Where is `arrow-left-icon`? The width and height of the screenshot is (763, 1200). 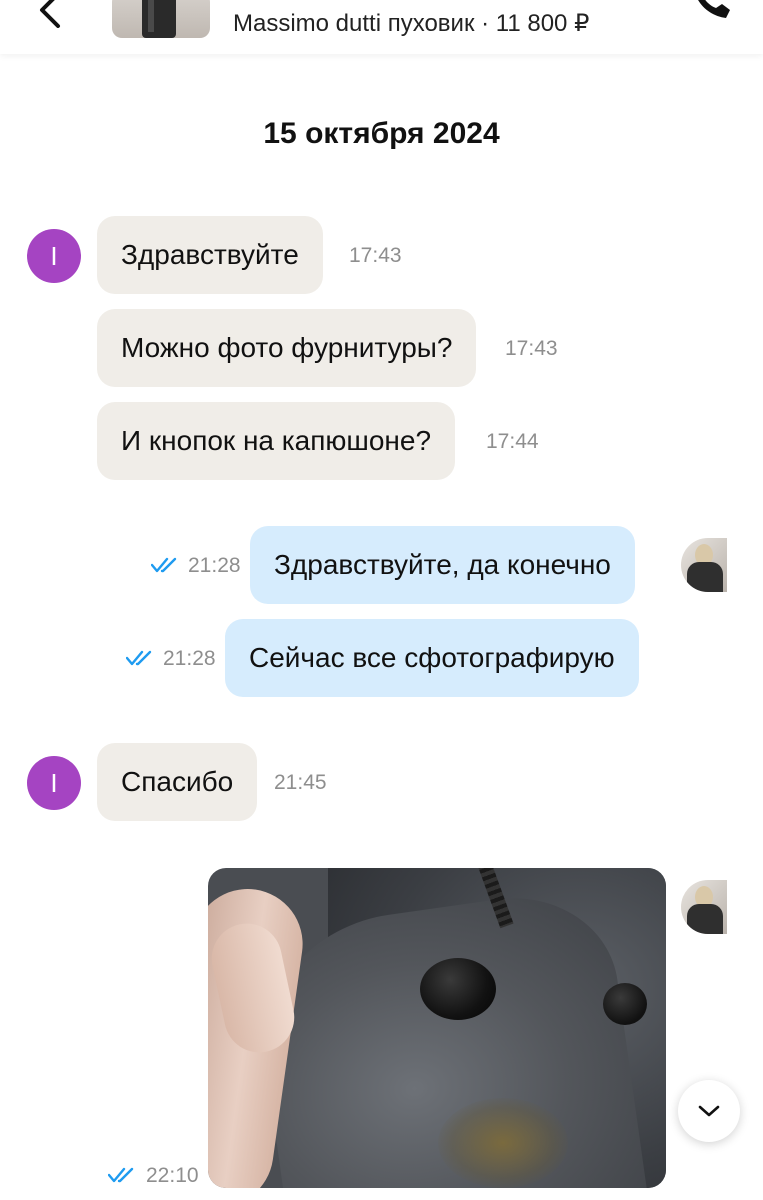
arrow-left-icon is located at coordinates (50, 14).